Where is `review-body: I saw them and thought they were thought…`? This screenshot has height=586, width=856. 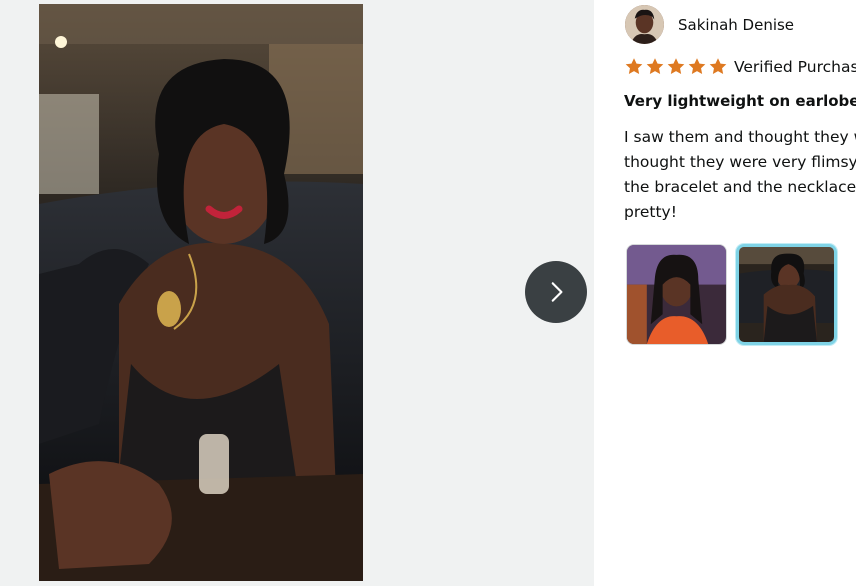 review-body: I saw them and thought they were thought… is located at coordinates (740, 175).